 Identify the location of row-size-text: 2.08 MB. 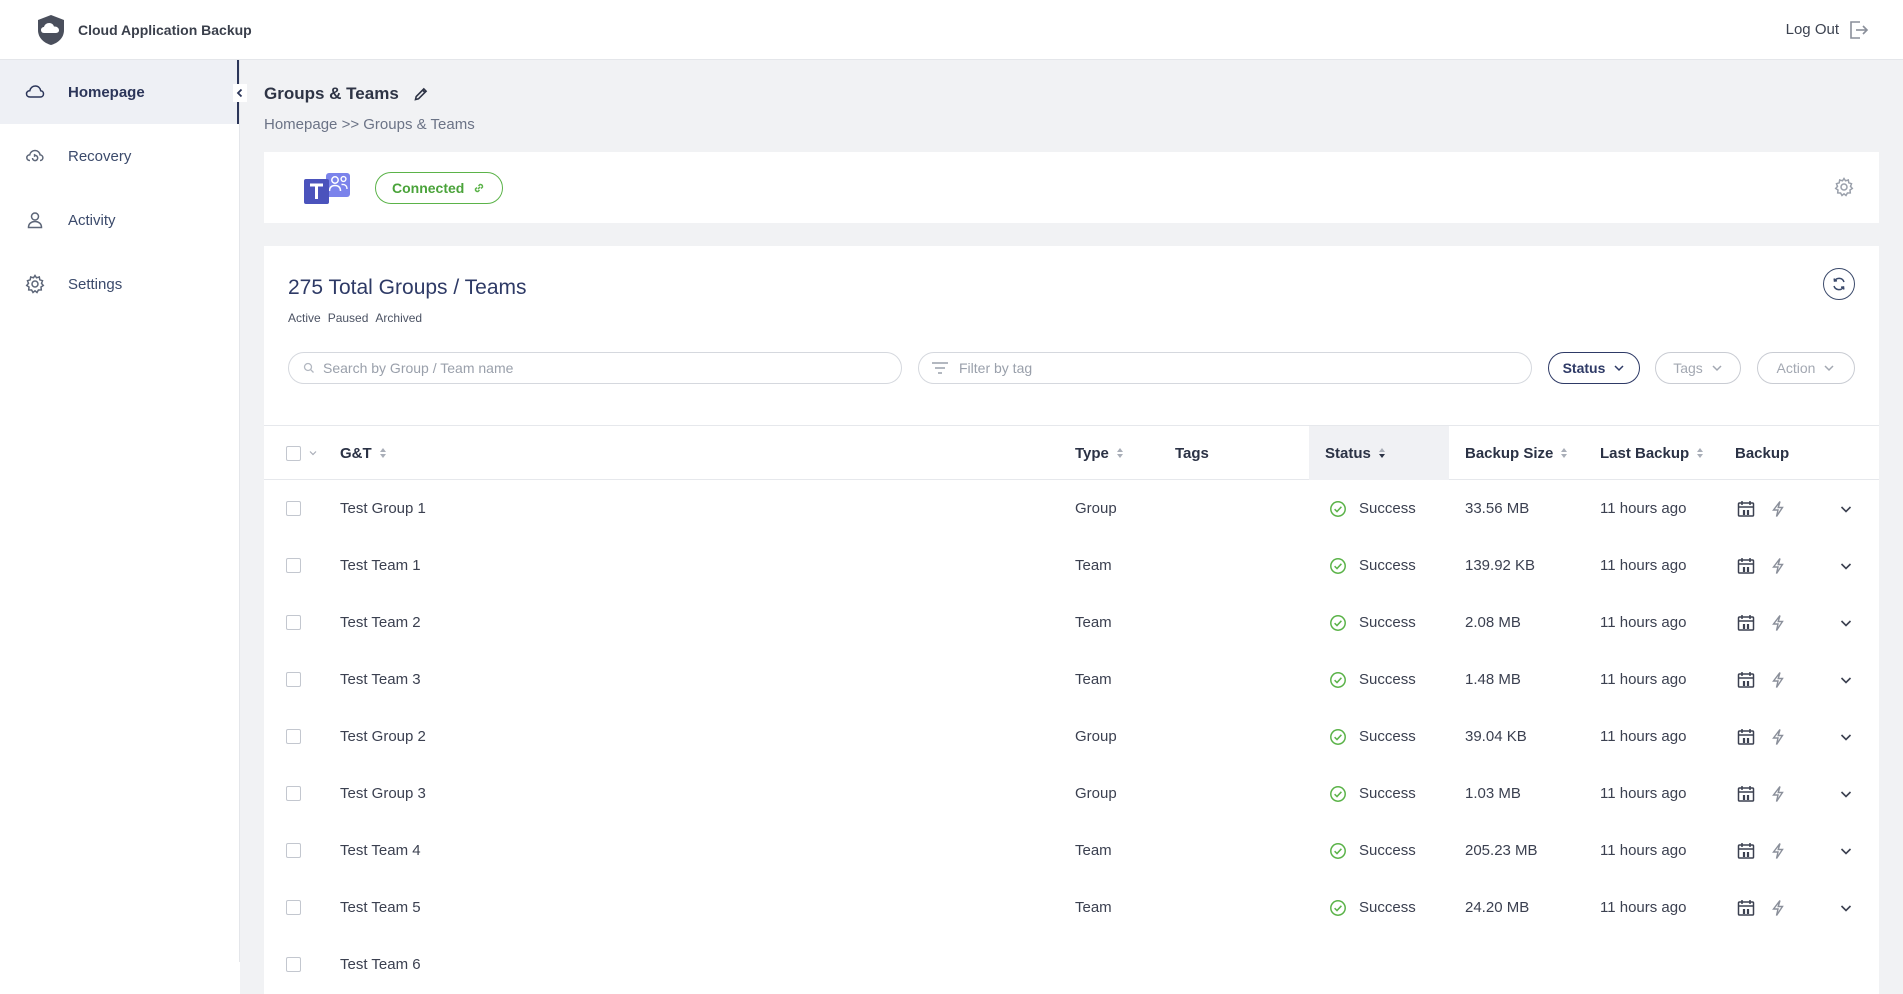
(1493, 622).